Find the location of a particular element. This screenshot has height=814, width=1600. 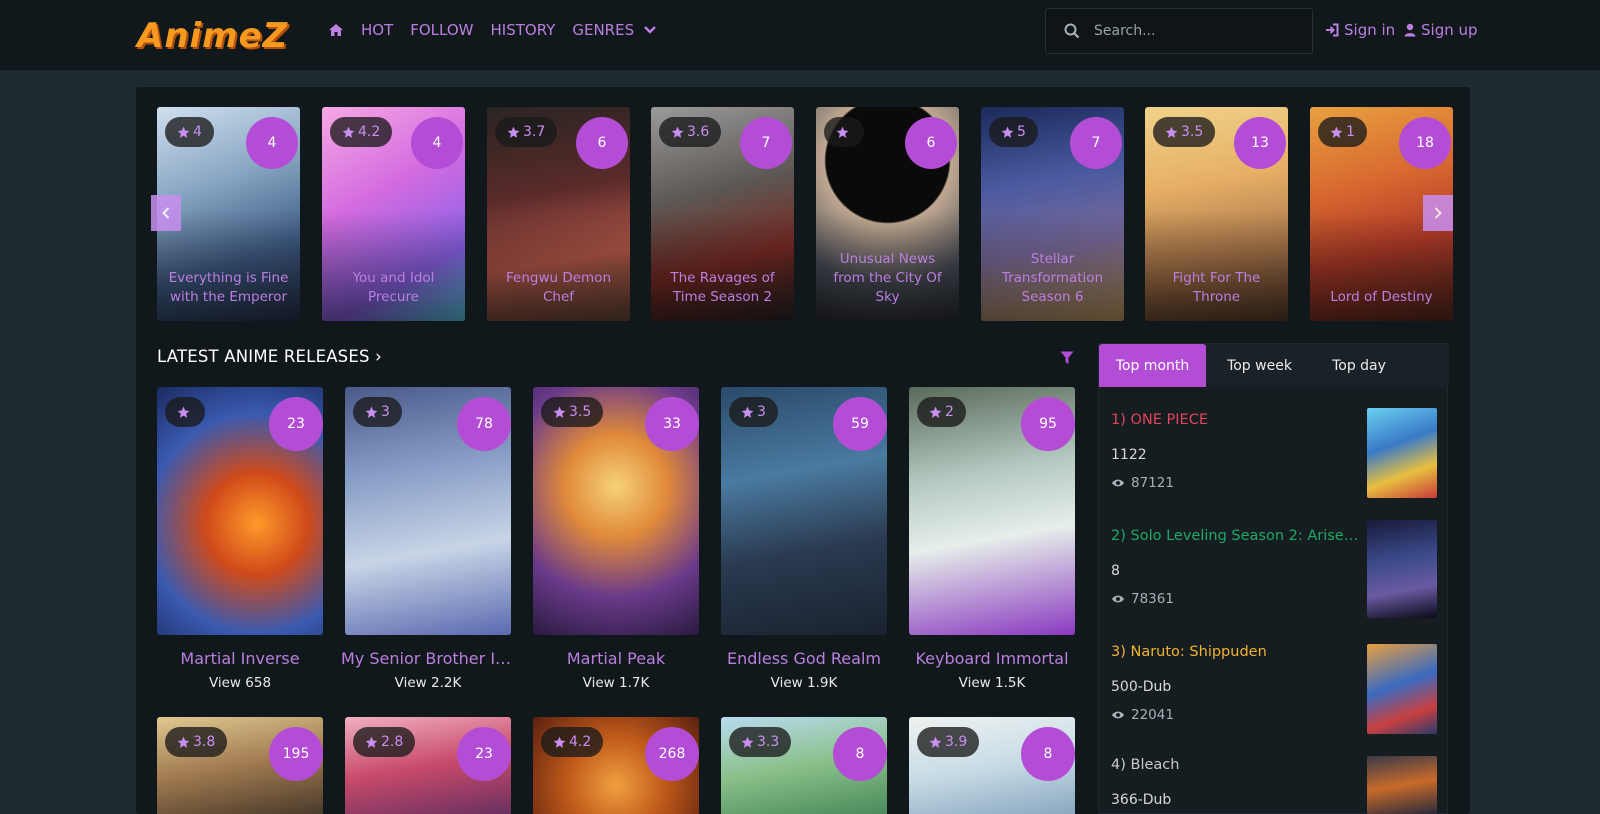

top-item-episode: 1122 is located at coordinates (1129, 455).